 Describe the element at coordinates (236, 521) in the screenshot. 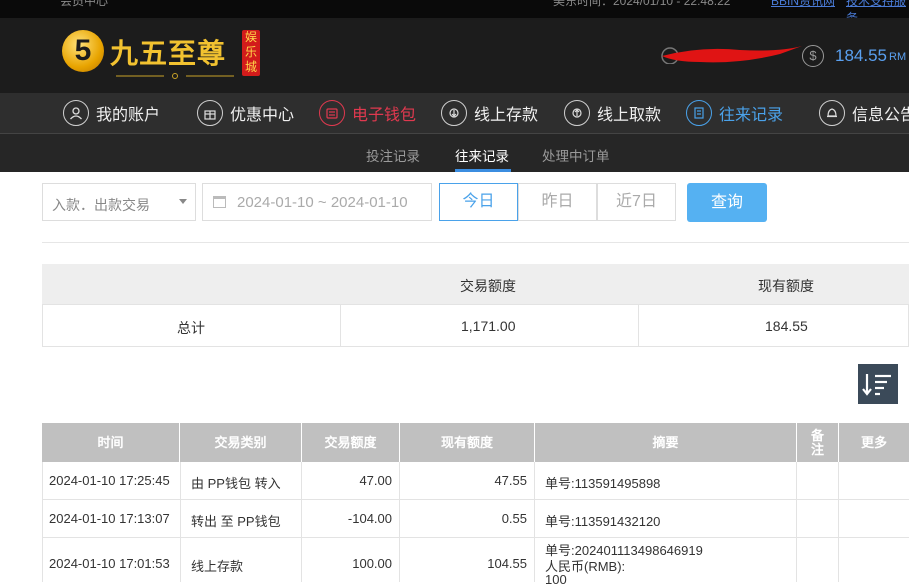

I see `cell-type: 转出 至 PP钱包` at that location.